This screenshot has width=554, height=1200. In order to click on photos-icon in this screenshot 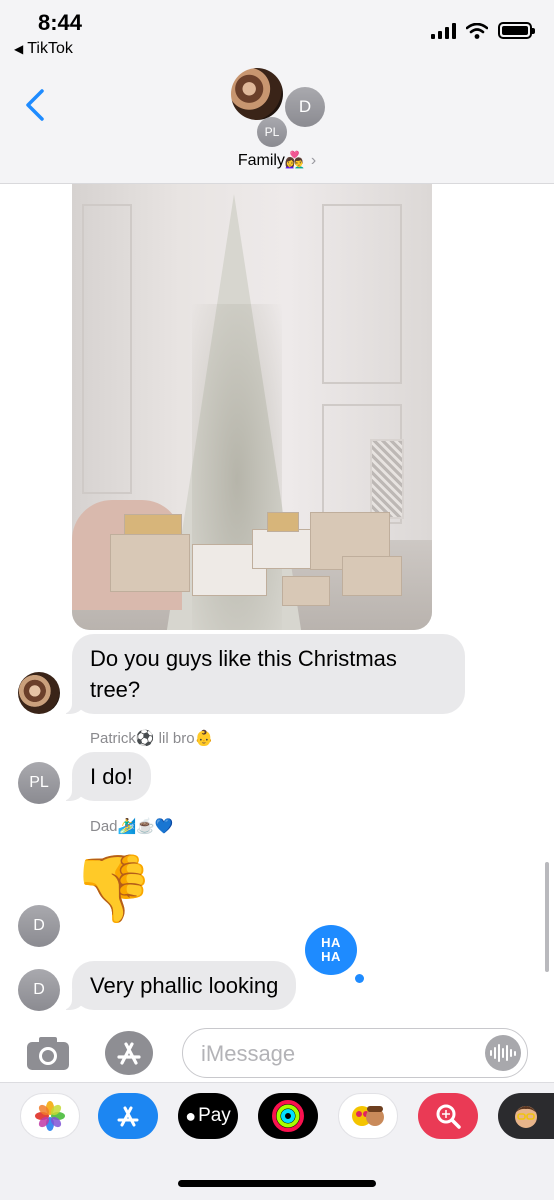, I will do `click(50, 1116)`.